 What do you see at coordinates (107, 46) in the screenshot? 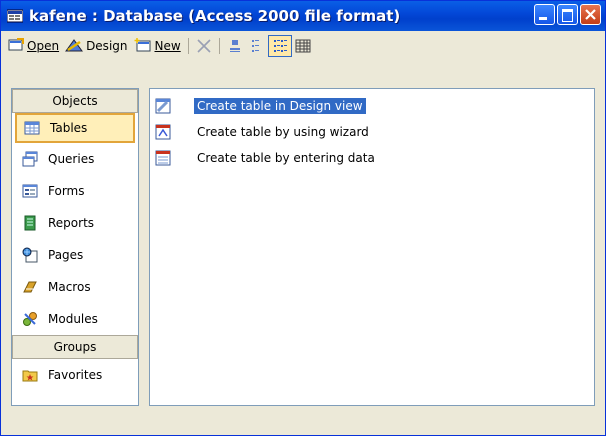
I see `design-label: Design` at bounding box center [107, 46].